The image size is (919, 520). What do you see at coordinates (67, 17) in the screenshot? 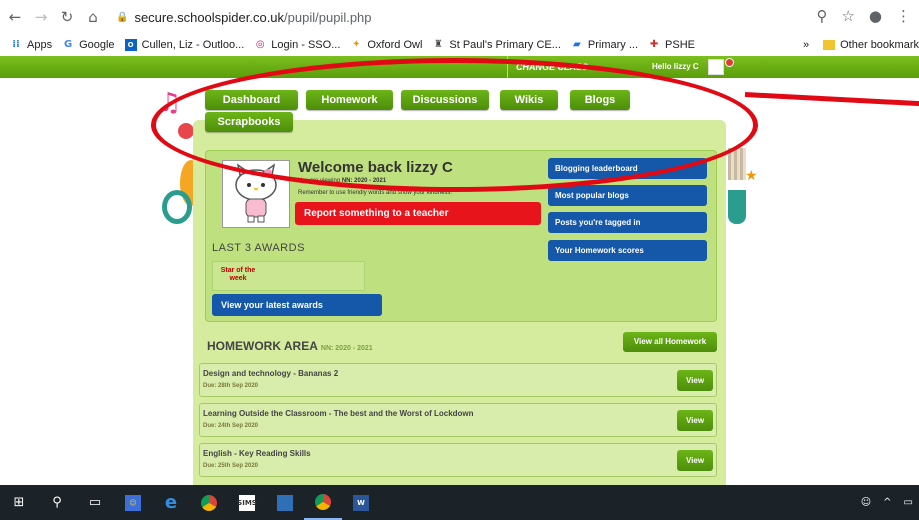
I see `reload-icon: ↻` at bounding box center [67, 17].